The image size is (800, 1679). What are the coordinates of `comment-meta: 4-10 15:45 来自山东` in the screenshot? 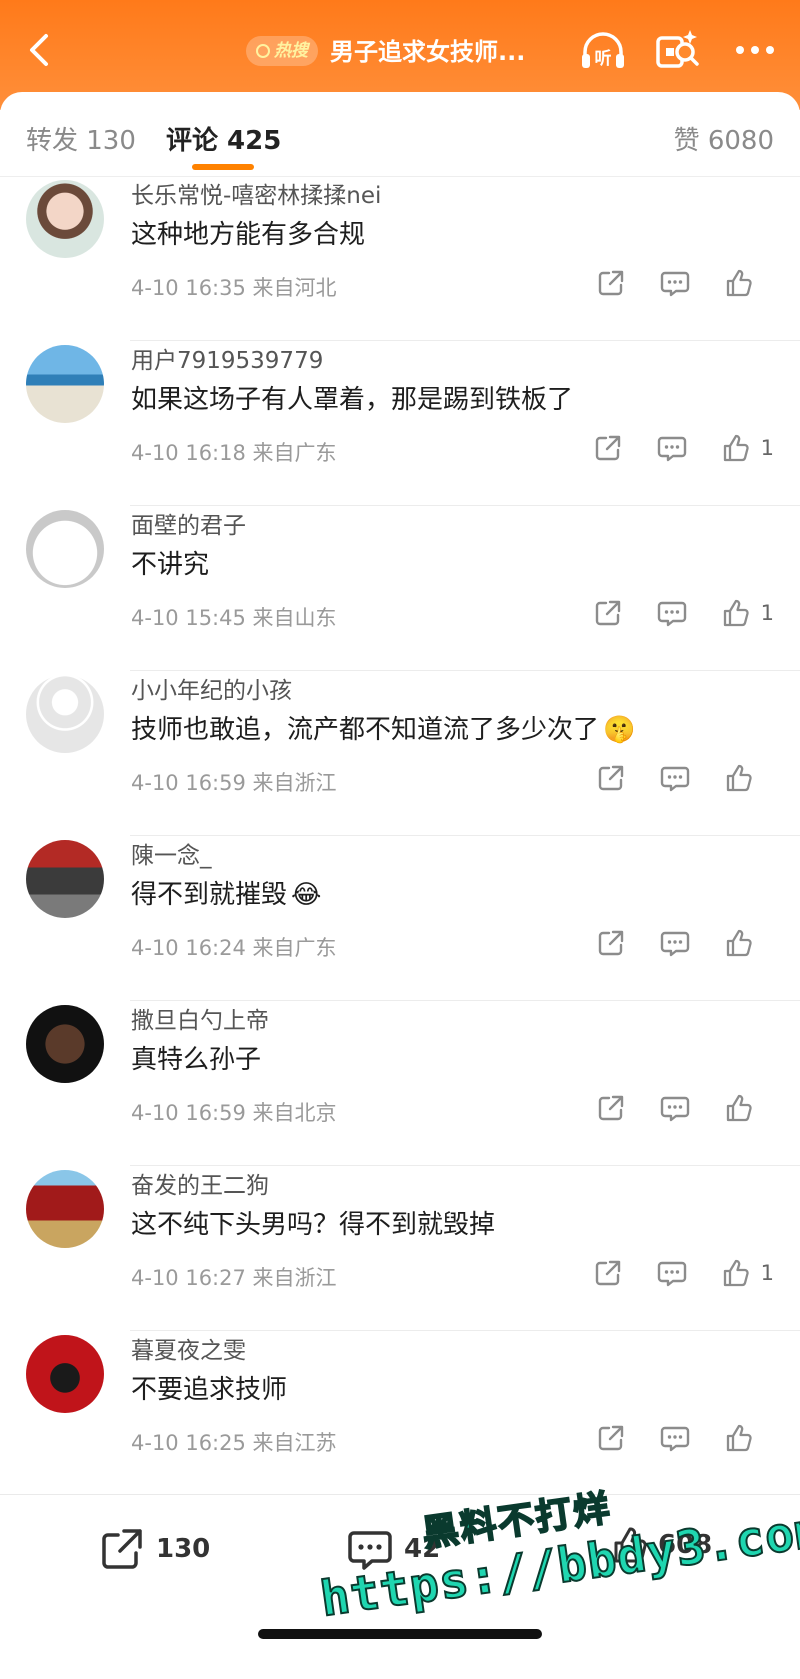 It's located at (234, 618).